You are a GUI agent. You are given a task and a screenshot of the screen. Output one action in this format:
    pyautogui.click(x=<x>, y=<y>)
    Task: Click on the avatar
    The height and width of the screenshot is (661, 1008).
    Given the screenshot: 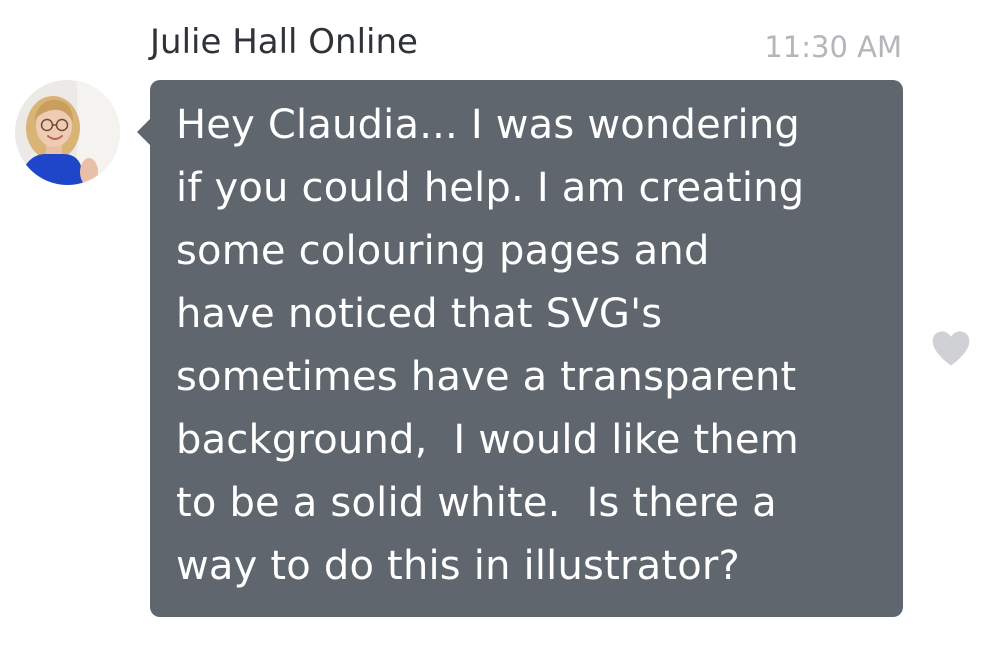 What is the action you would take?
    pyautogui.click(x=67, y=132)
    